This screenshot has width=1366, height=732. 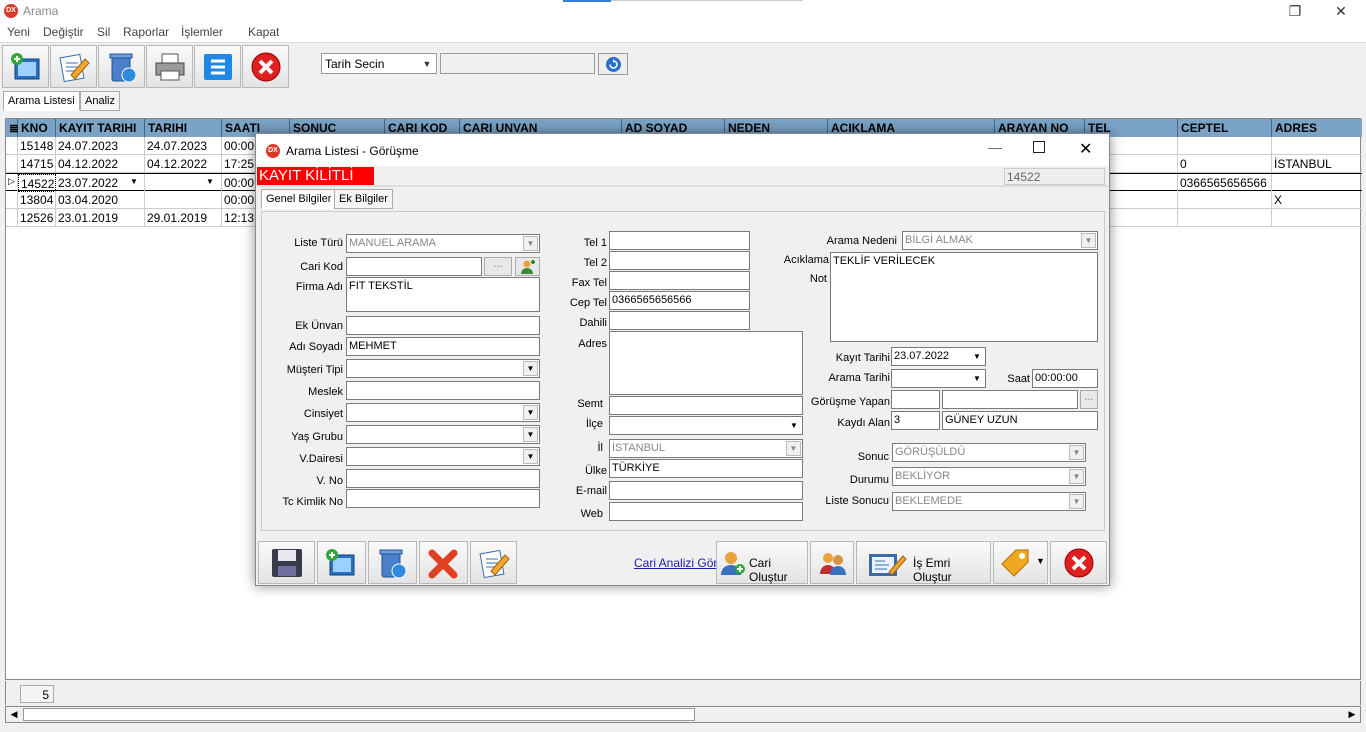 I want to click on liste-turu-select: MANUEL ARAMA ▼, so click(x=443, y=243).